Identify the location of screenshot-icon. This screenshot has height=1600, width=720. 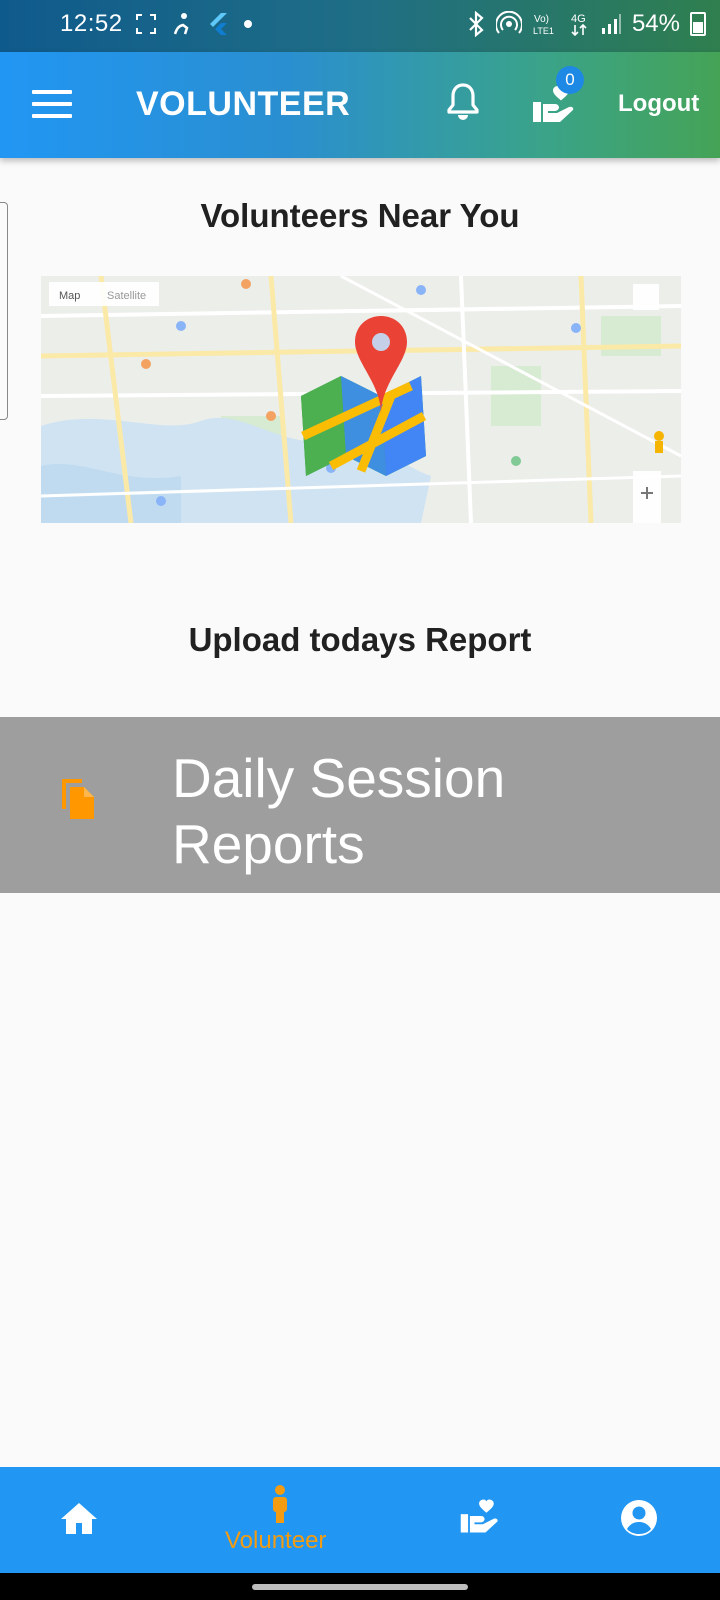
(146, 24).